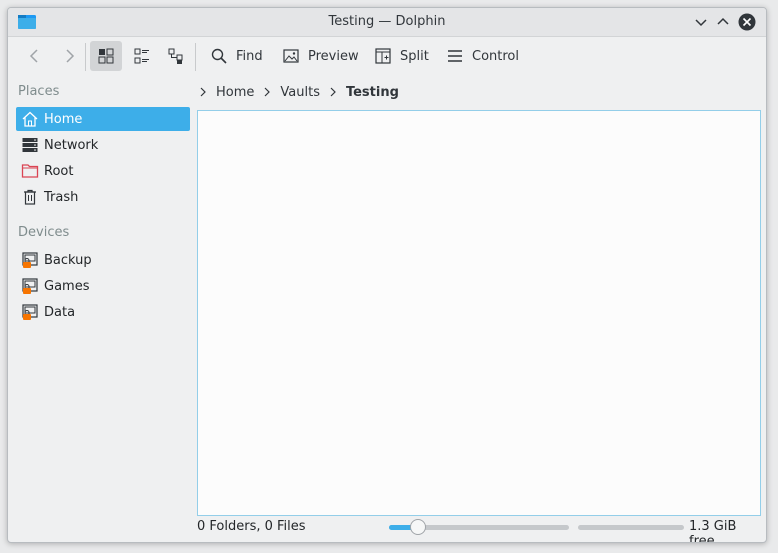  What do you see at coordinates (60, 312) in the screenshot?
I see `device-label: Data` at bounding box center [60, 312].